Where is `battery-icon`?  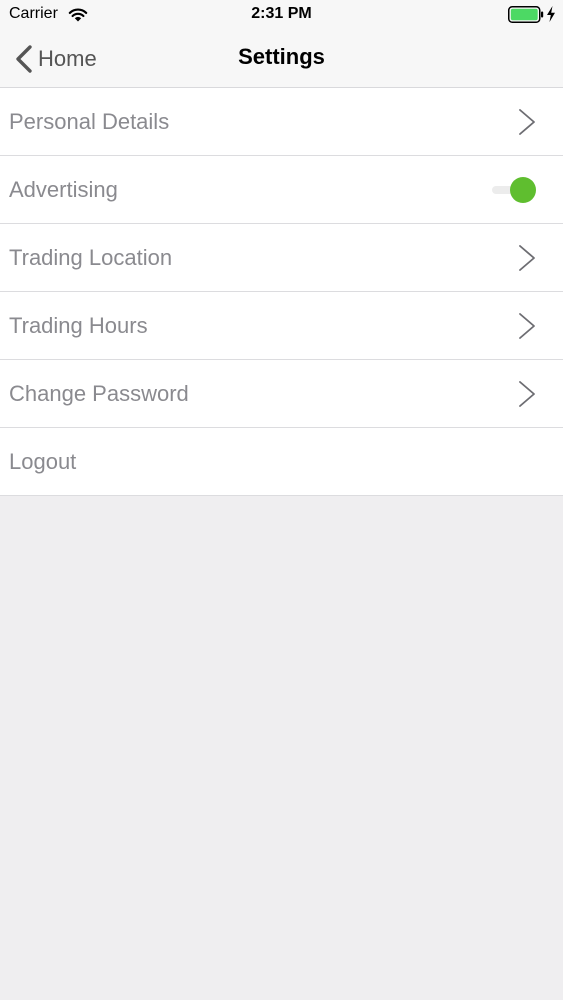 battery-icon is located at coordinates (526, 14).